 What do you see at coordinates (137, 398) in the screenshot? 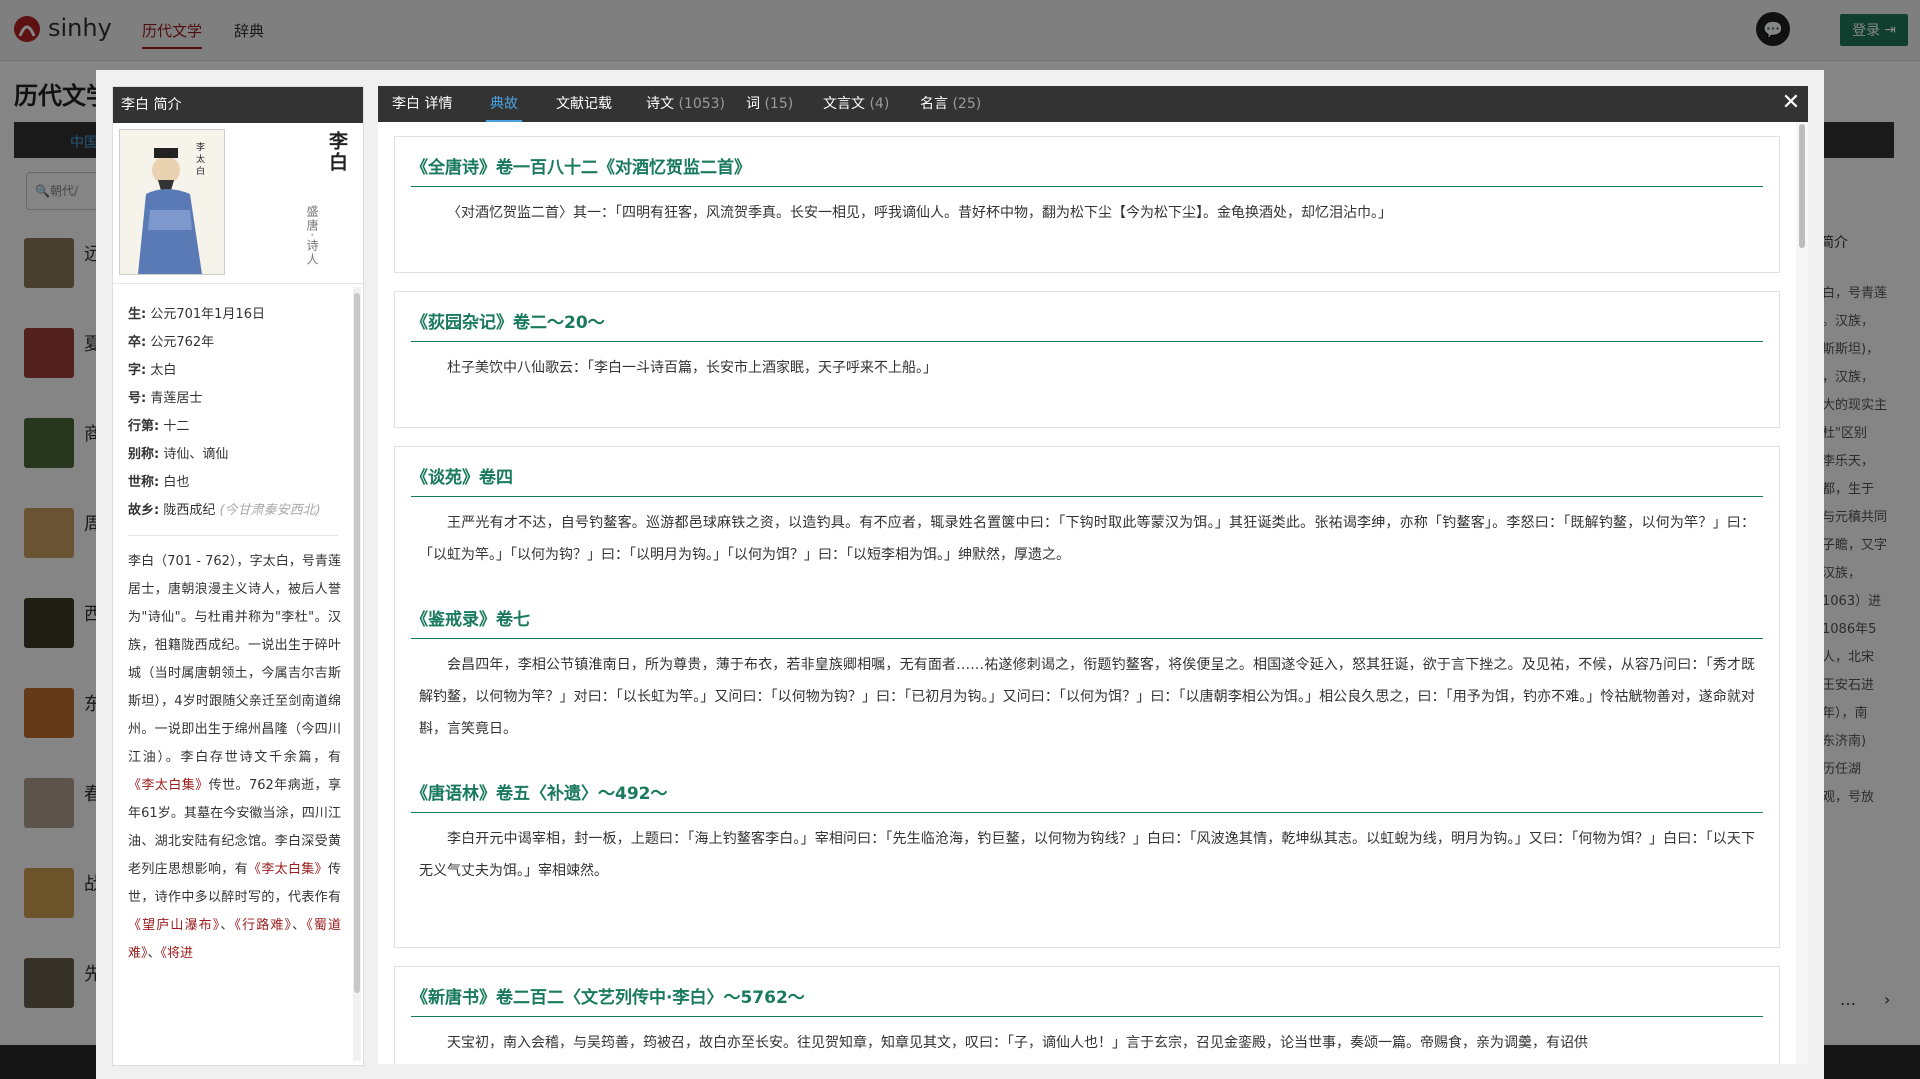
I see `fact-label: 号:` at bounding box center [137, 398].